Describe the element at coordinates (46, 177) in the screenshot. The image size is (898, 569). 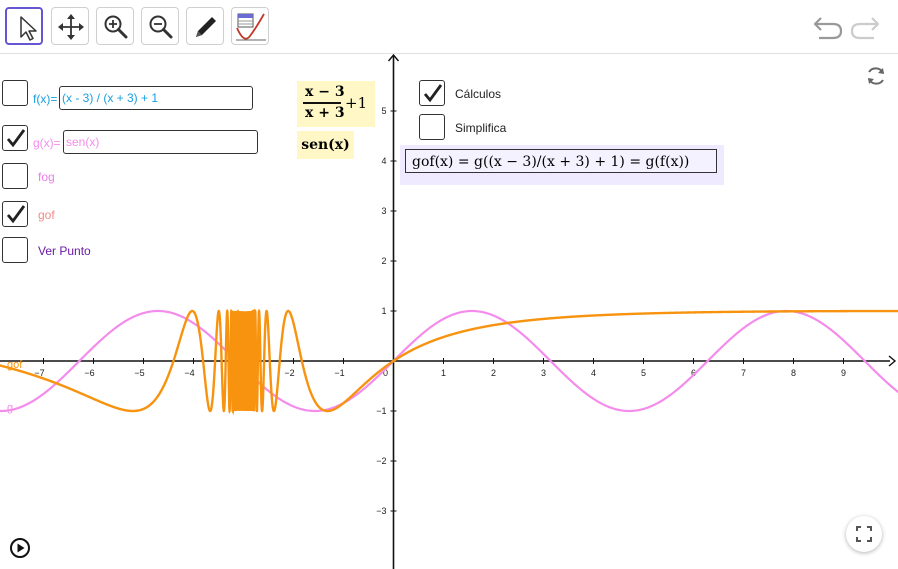
I see `fog-label: fog` at that location.